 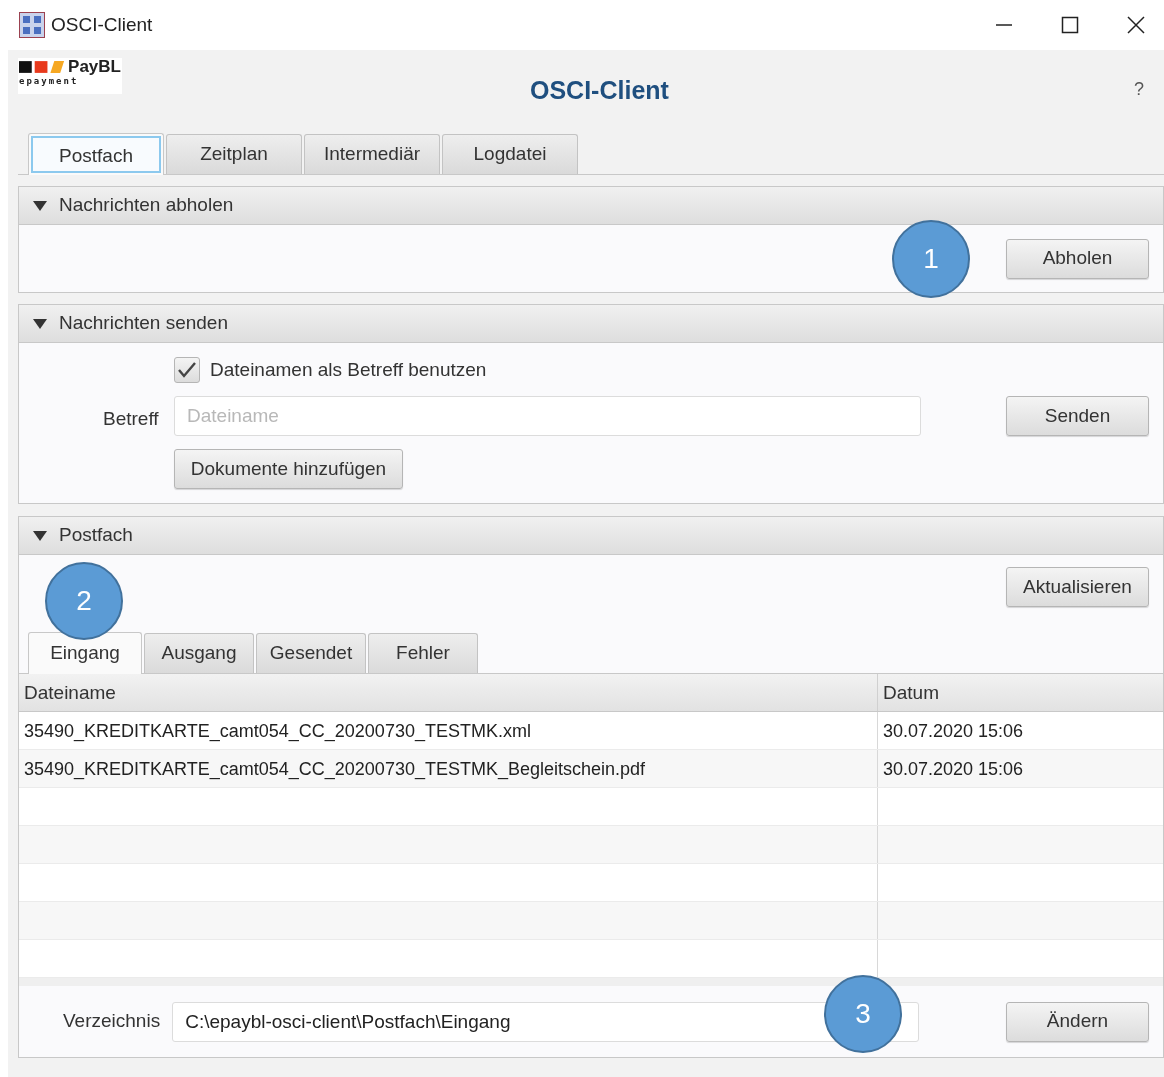 I want to click on tab: Postfach, so click(x=96, y=154).